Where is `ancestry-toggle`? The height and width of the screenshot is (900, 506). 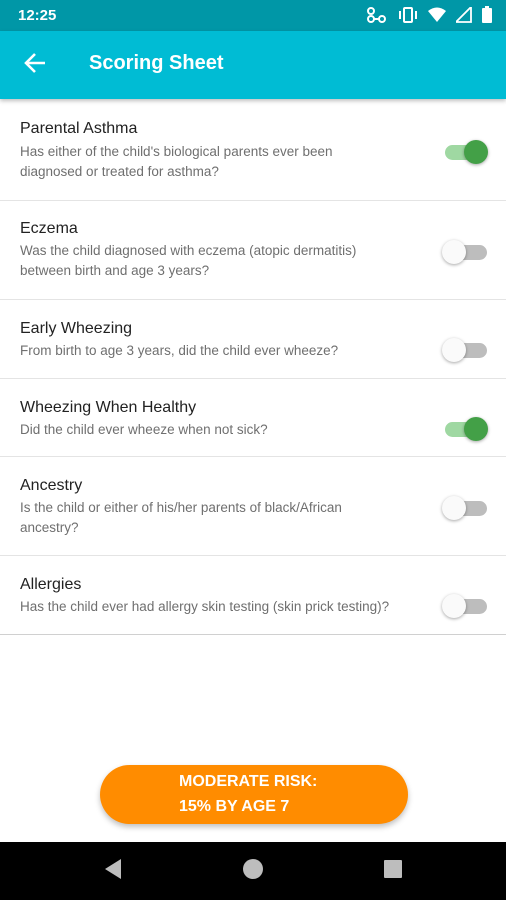
ancestry-toggle is located at coordinates (466, 508).